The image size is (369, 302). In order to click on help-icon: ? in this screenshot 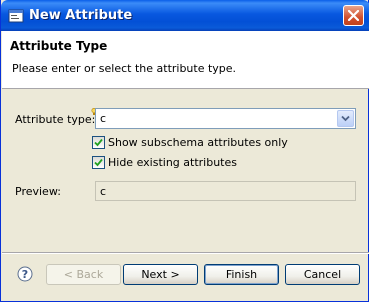, I will do `click(25, 274)`.